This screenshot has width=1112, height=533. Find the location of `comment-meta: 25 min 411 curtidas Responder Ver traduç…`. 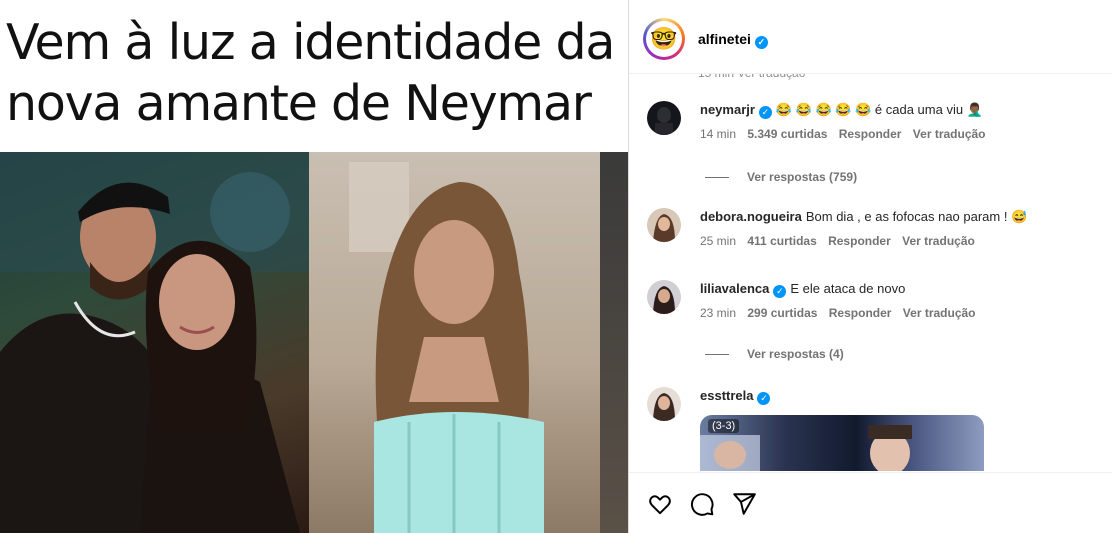

comment-meta: 25 min 411 curtidas Responder Ver traduç… is located at coordinates (900, 241).